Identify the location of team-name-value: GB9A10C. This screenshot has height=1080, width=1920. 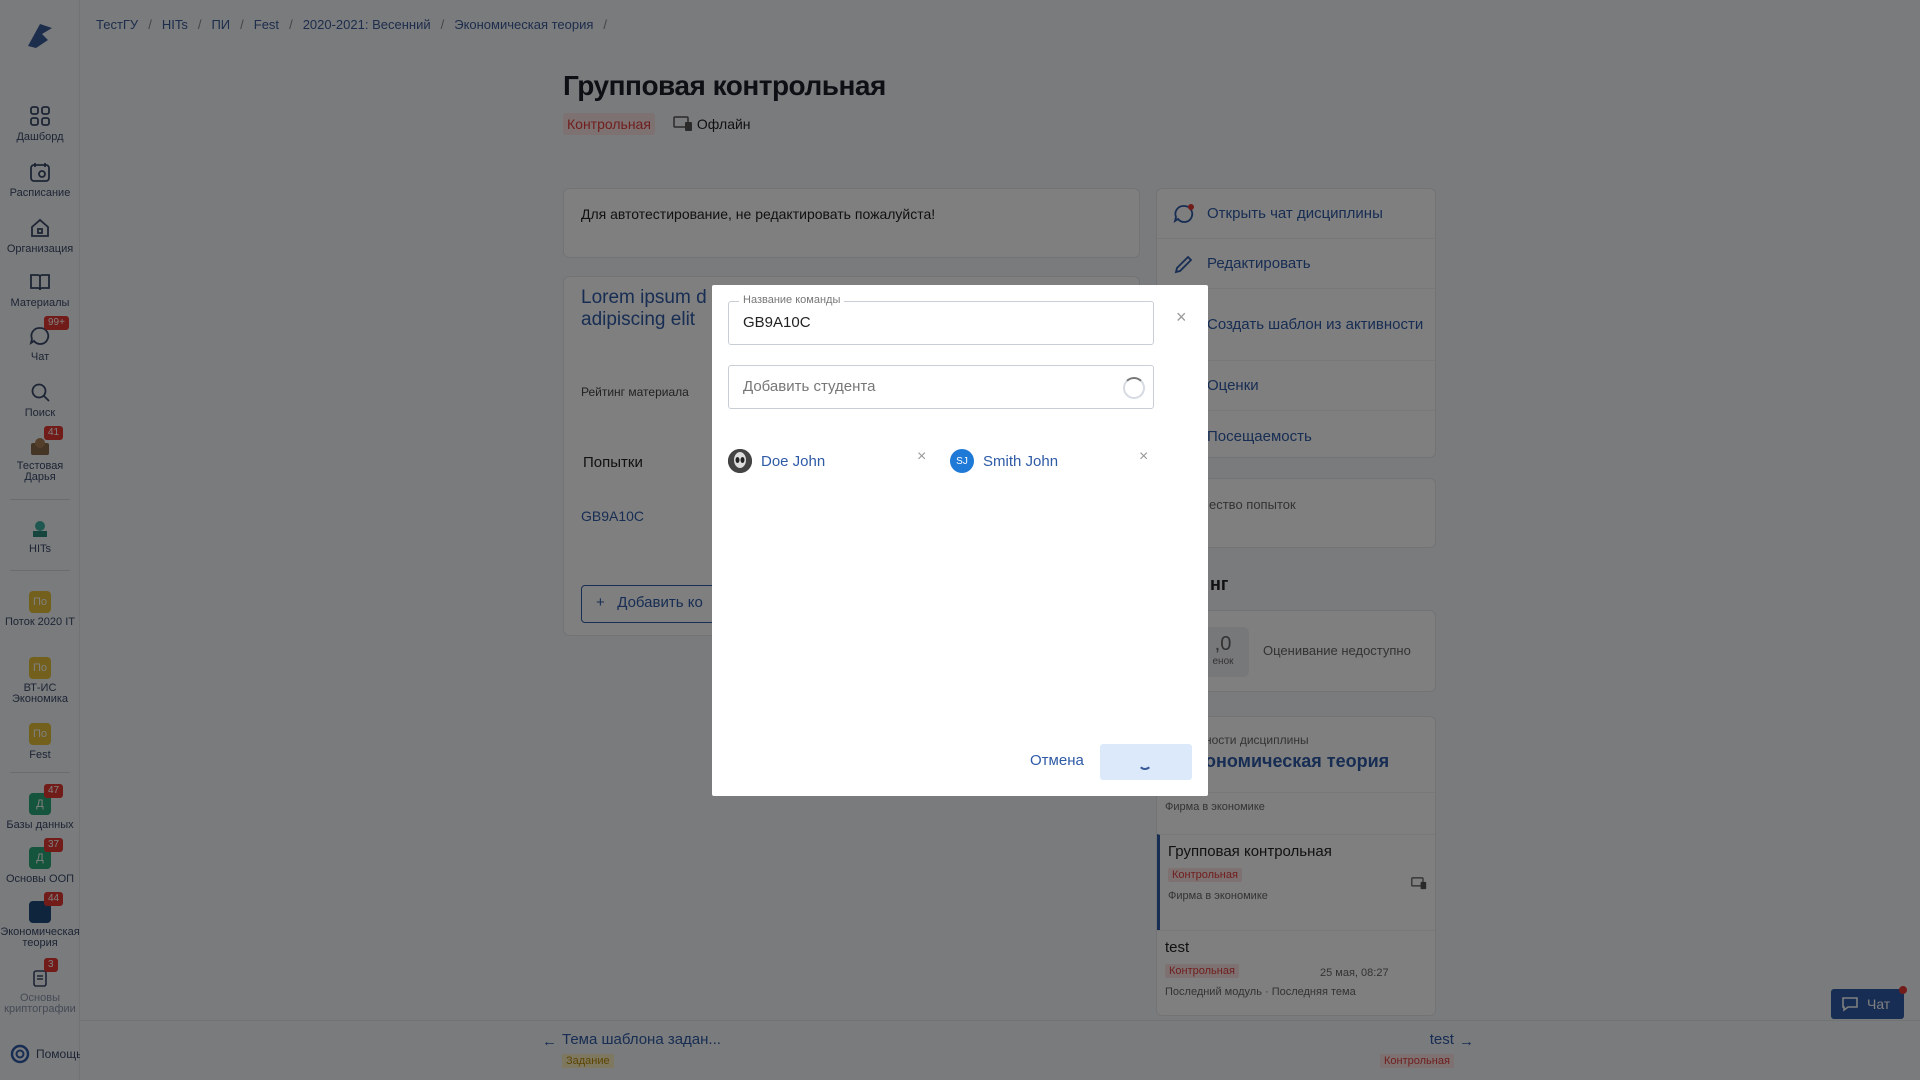
(777, 322).